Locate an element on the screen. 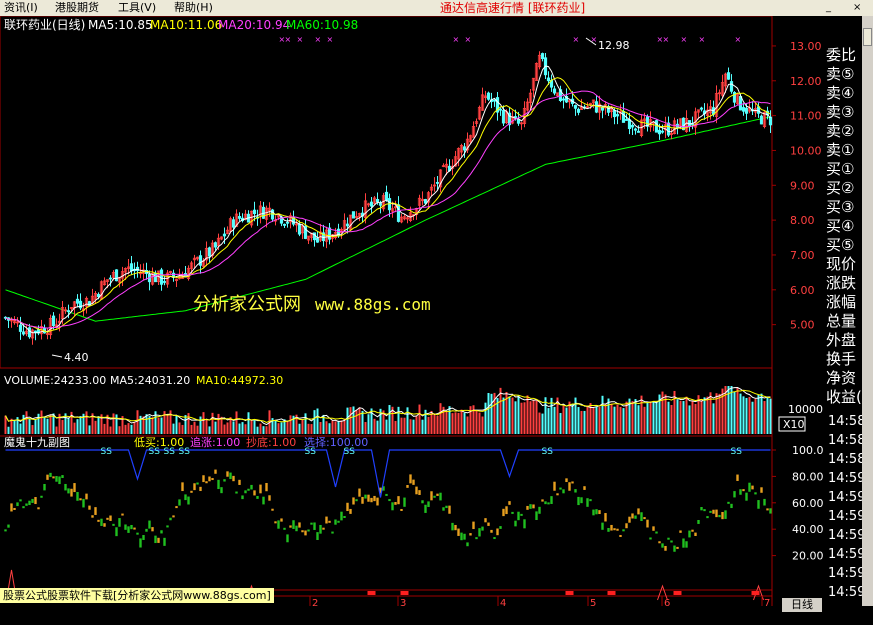  price-tick-label: 6.00 is located at coordinates (802, 290).